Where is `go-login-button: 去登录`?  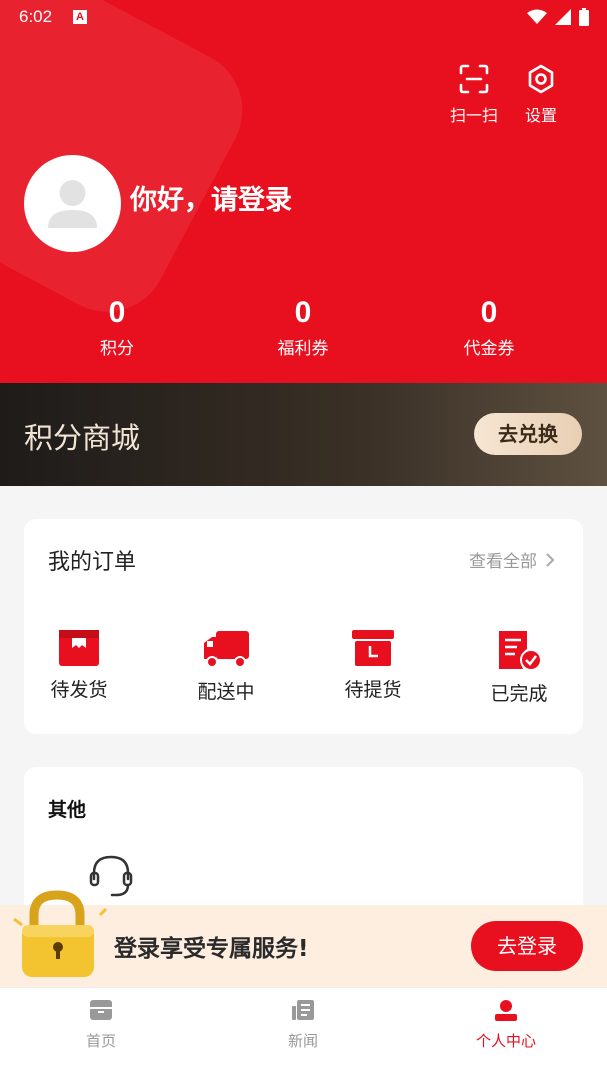
go-login-button: 去登录 is located at coordinates (527, 946).